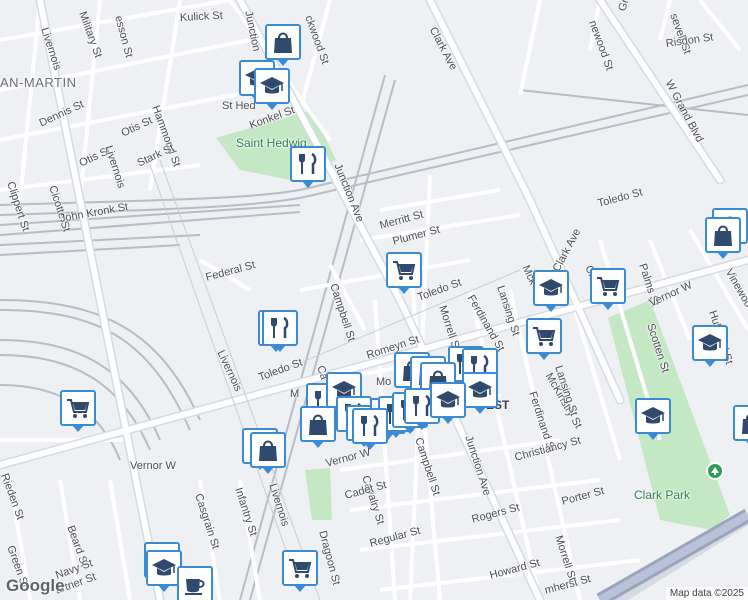 The width and height of the screenshot is (748, 600). Describe the element at coordinates (153, 466) in the screenshot. I see `street-label-vernor_w: Vernor W` at that location.